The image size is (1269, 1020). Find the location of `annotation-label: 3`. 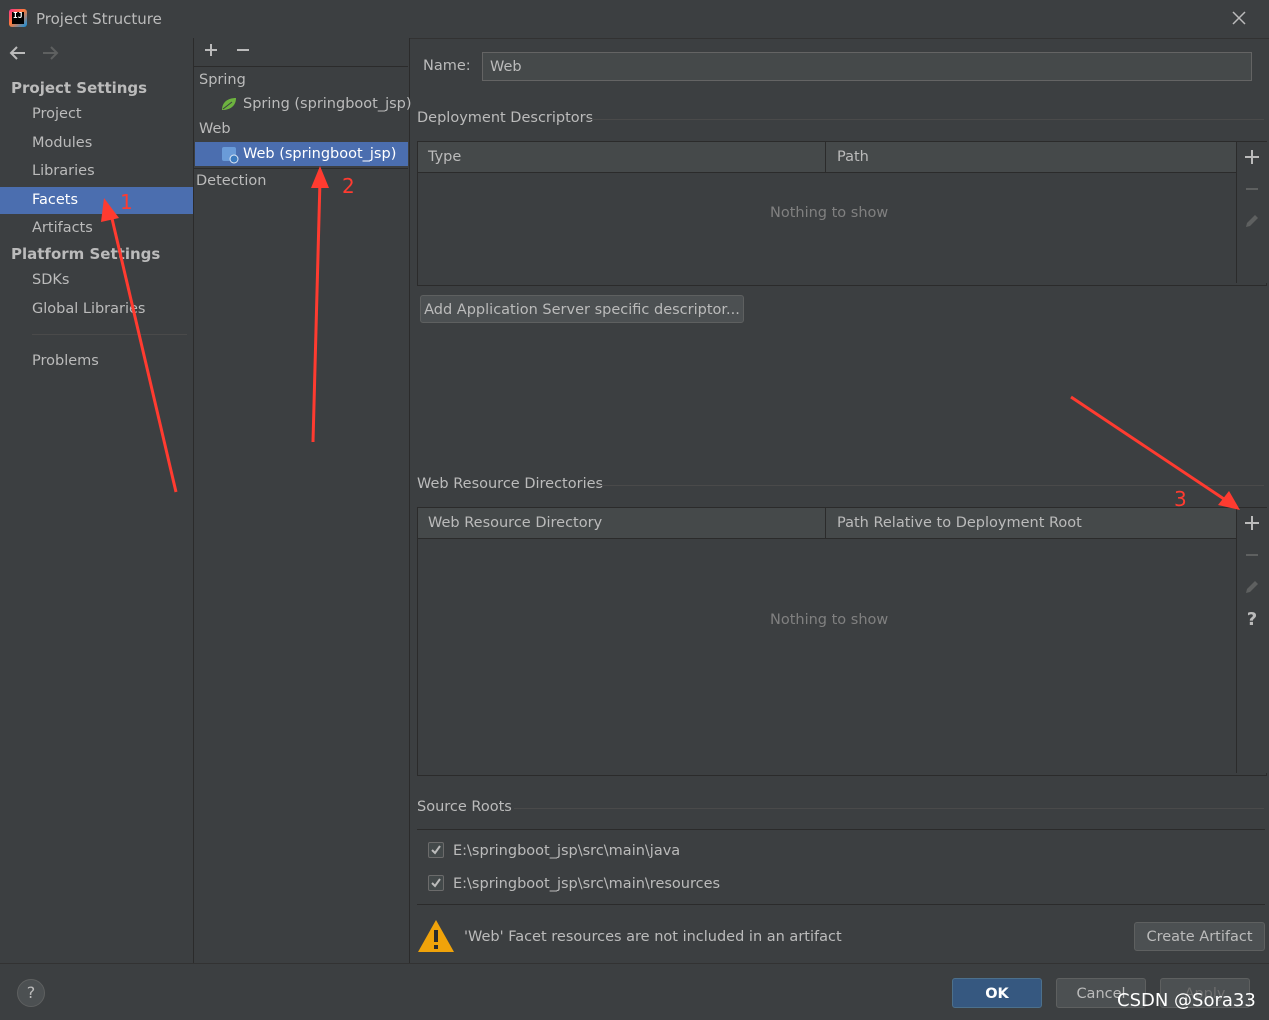

annotation-label: 3 is located at coordinates (1180, 499).